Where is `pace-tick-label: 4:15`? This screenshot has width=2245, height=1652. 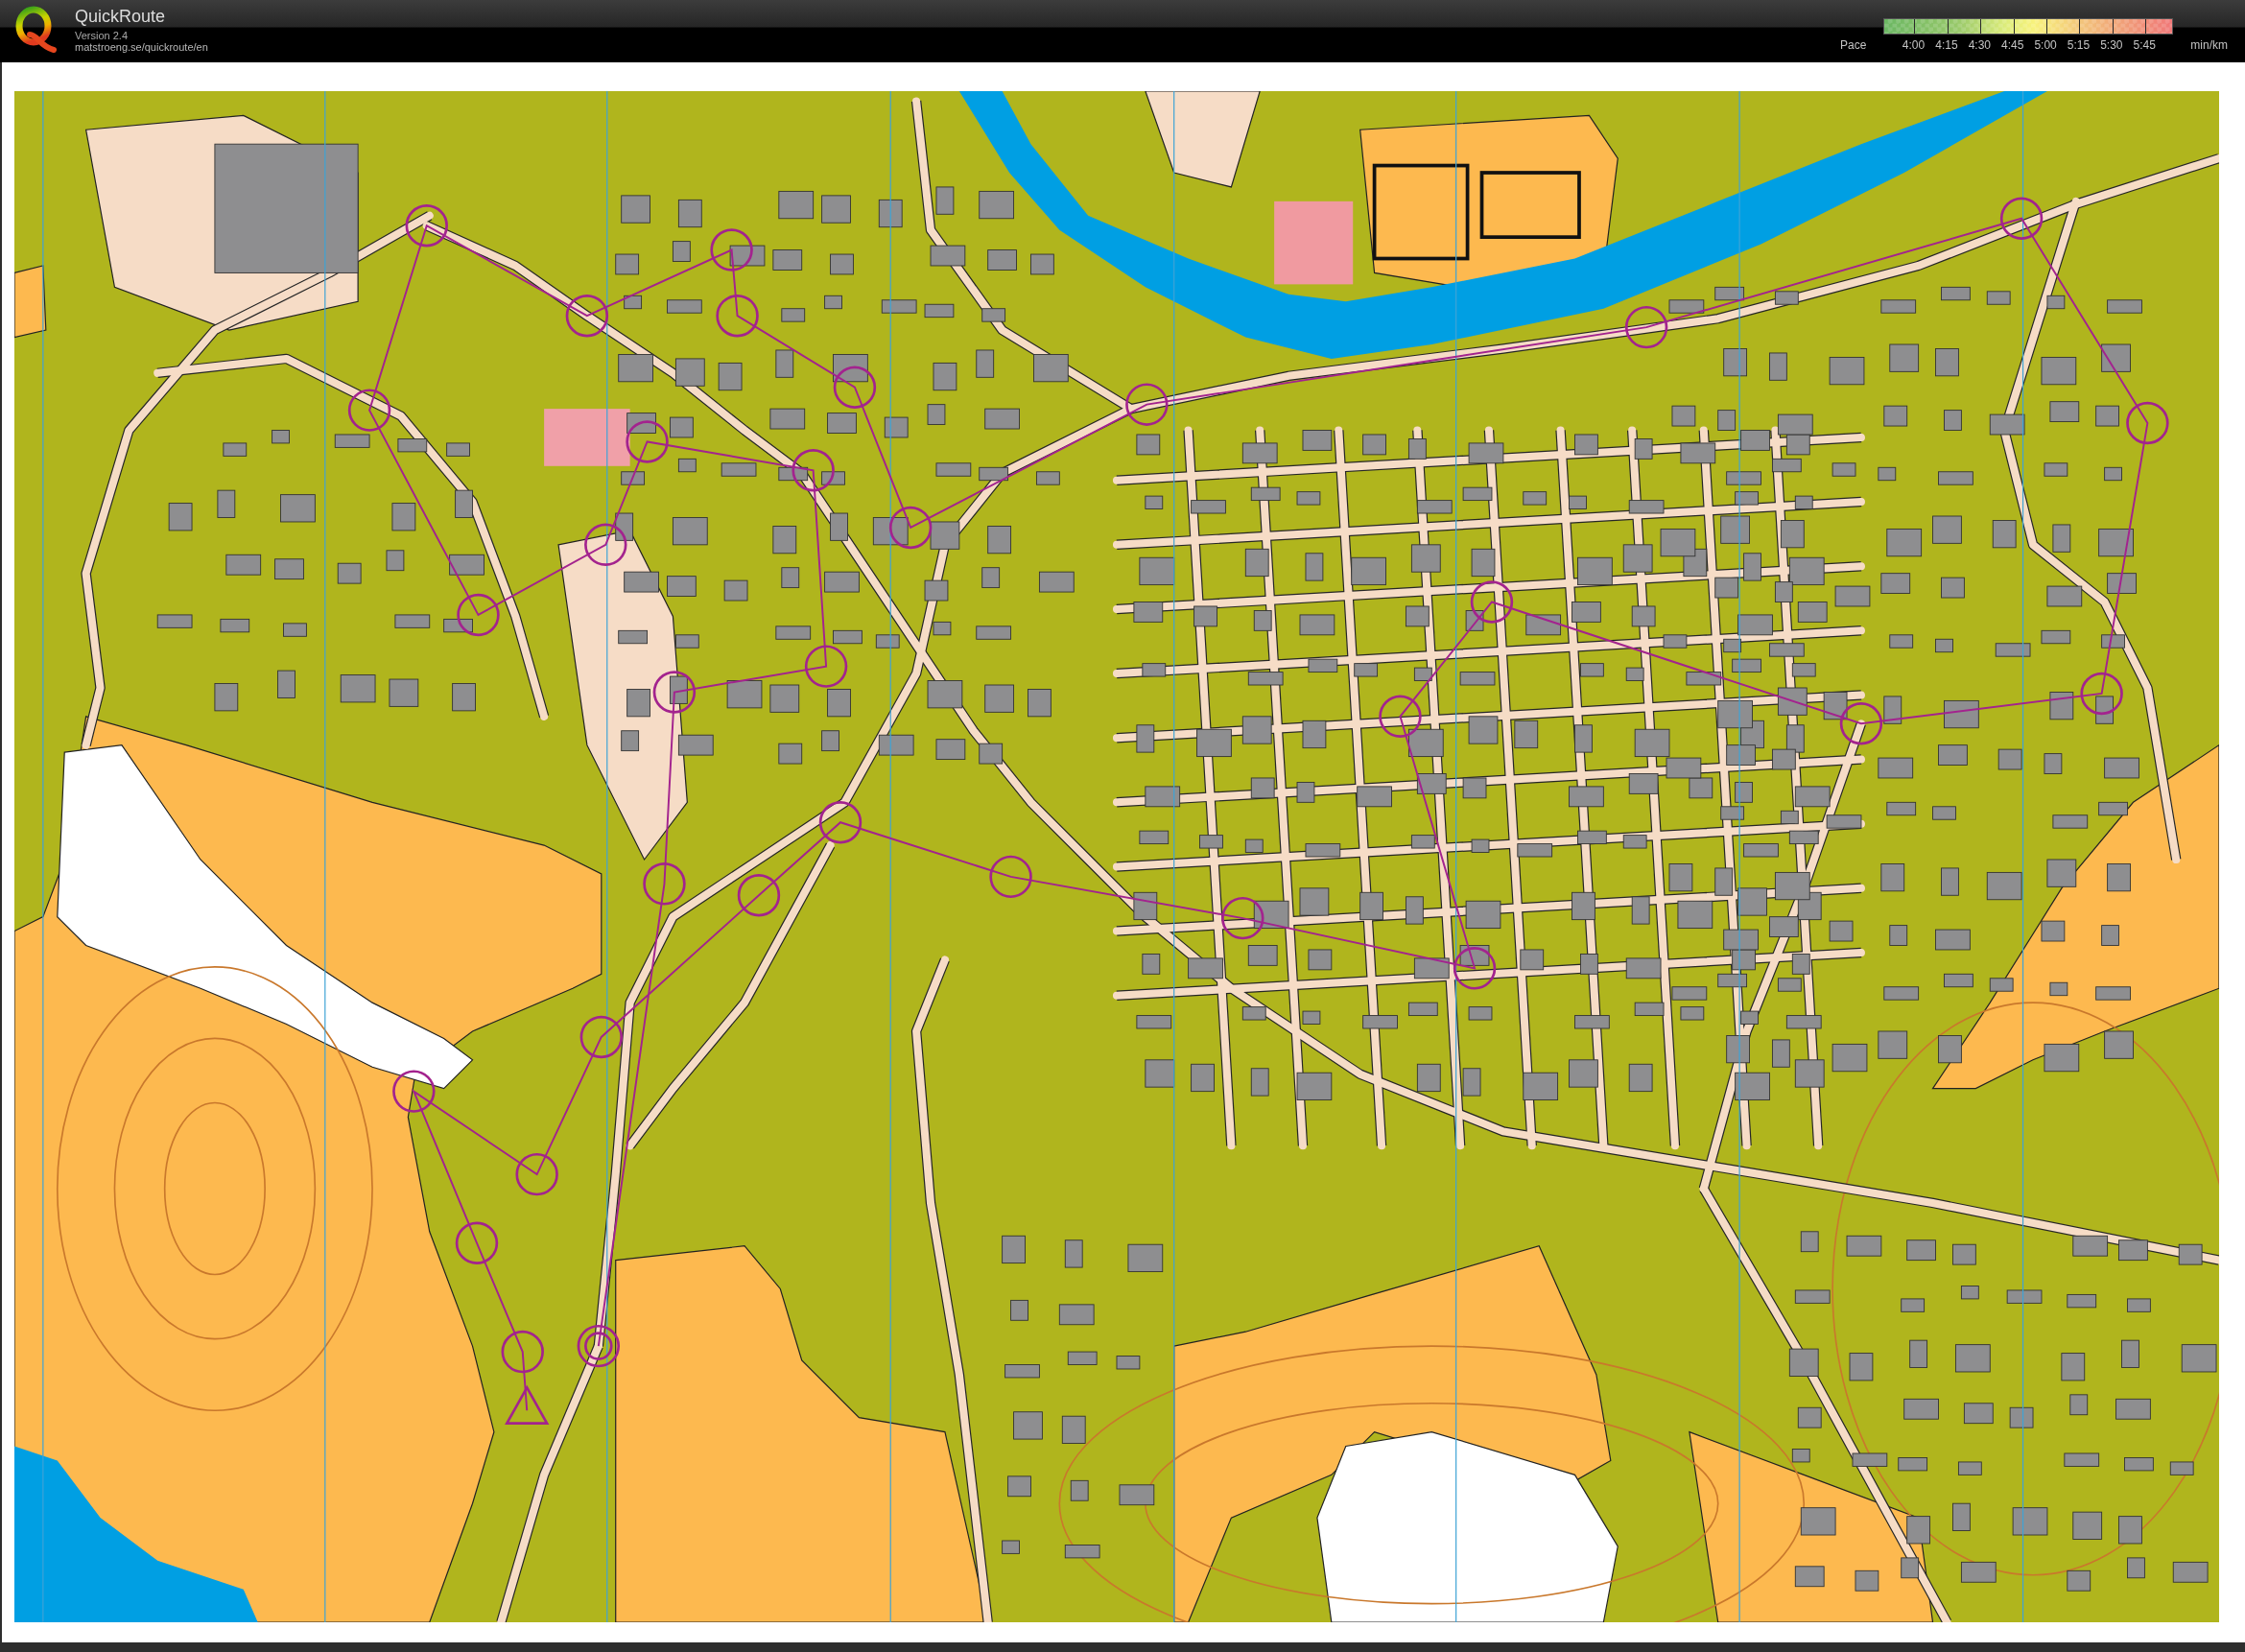 pace-tick-label: 4:15 is located at coordinates (1946, 45).